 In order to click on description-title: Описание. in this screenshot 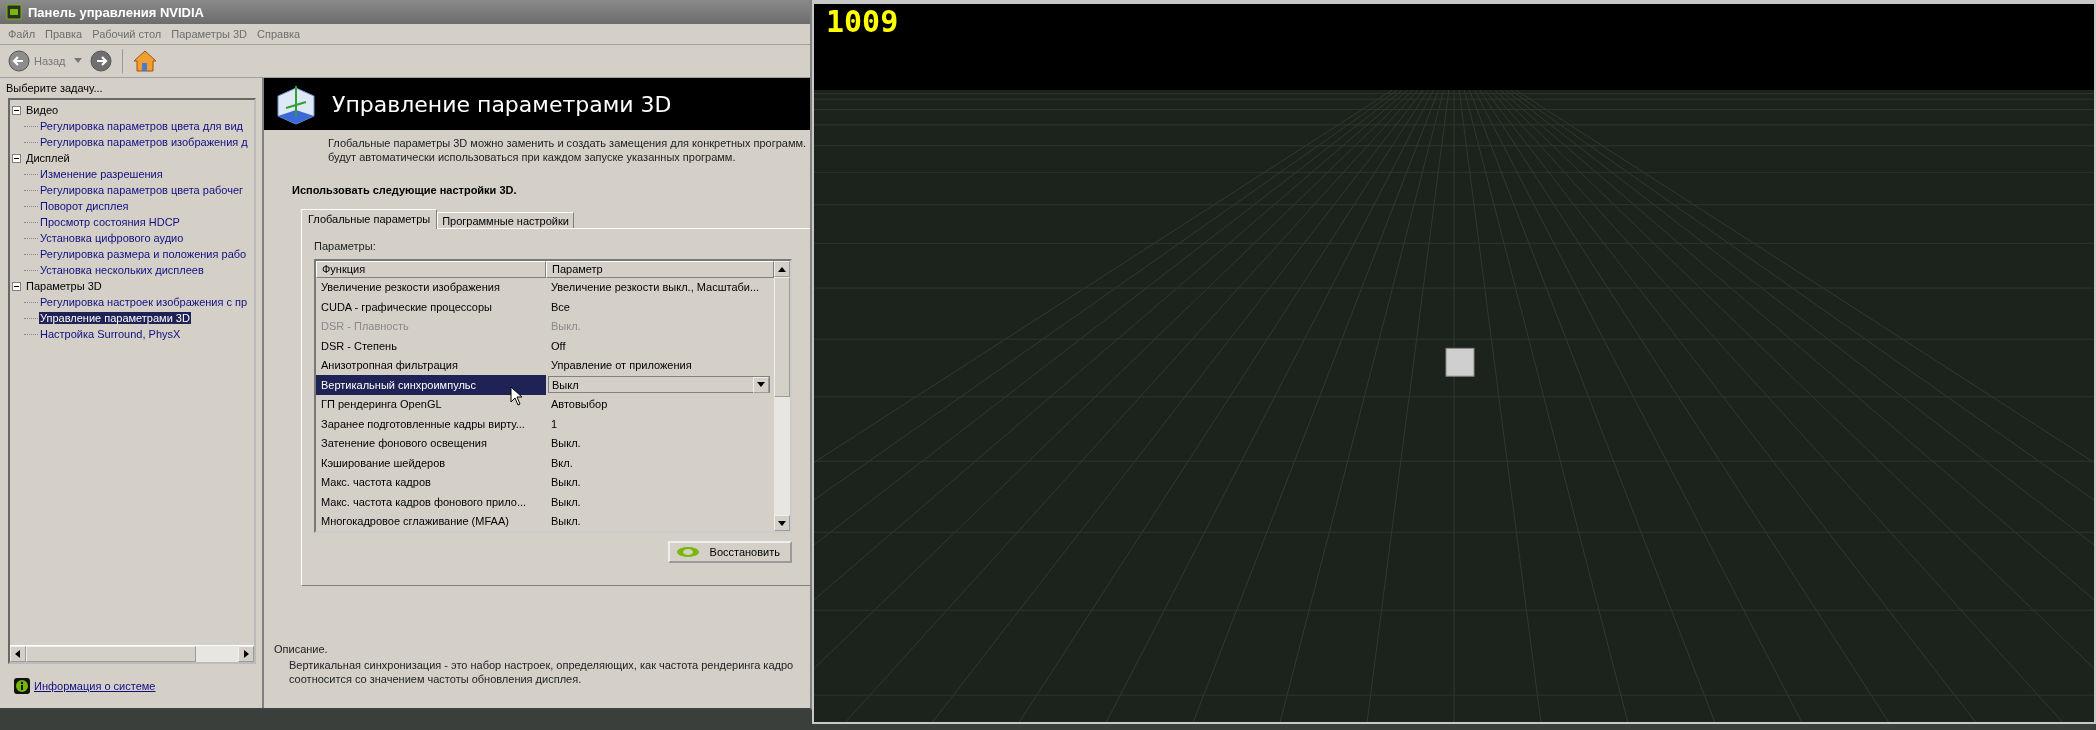, I will do `click(301, 649)`.